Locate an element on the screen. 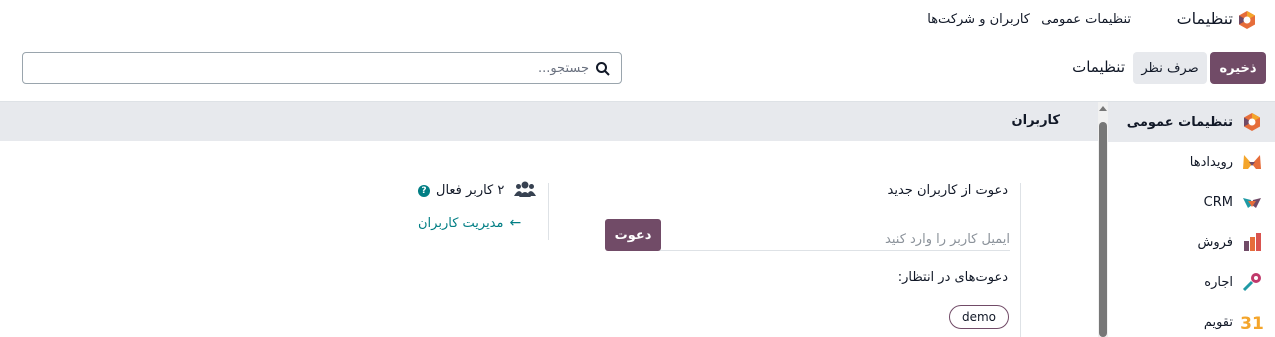 The height and width of the screenshot is (337, 1275). sidebar-item-label: اجاره is located at coordinates (1218, 282).